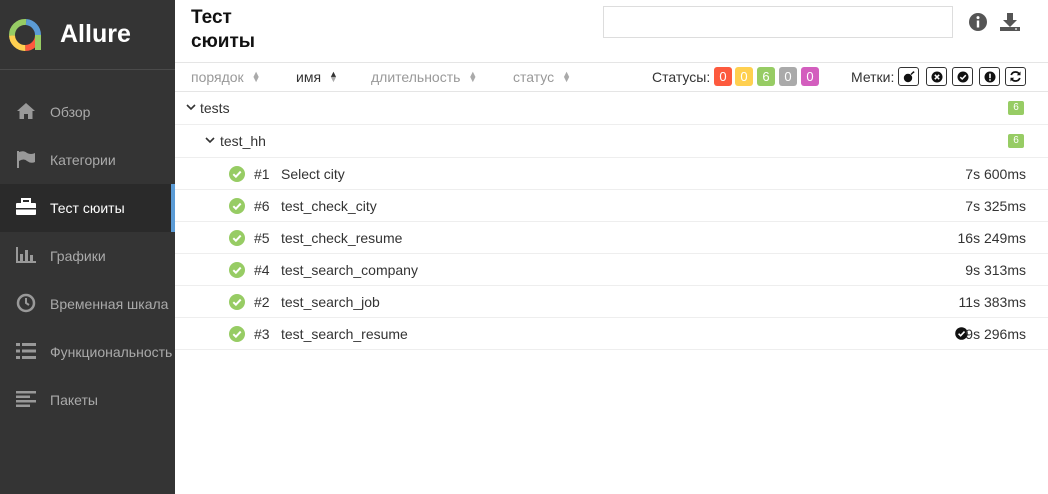 The height and width of the screenshot is (494, 1048). Describe the element at coordinates (262, 174) in the screenshot. I see `test-number: #1` at that location.